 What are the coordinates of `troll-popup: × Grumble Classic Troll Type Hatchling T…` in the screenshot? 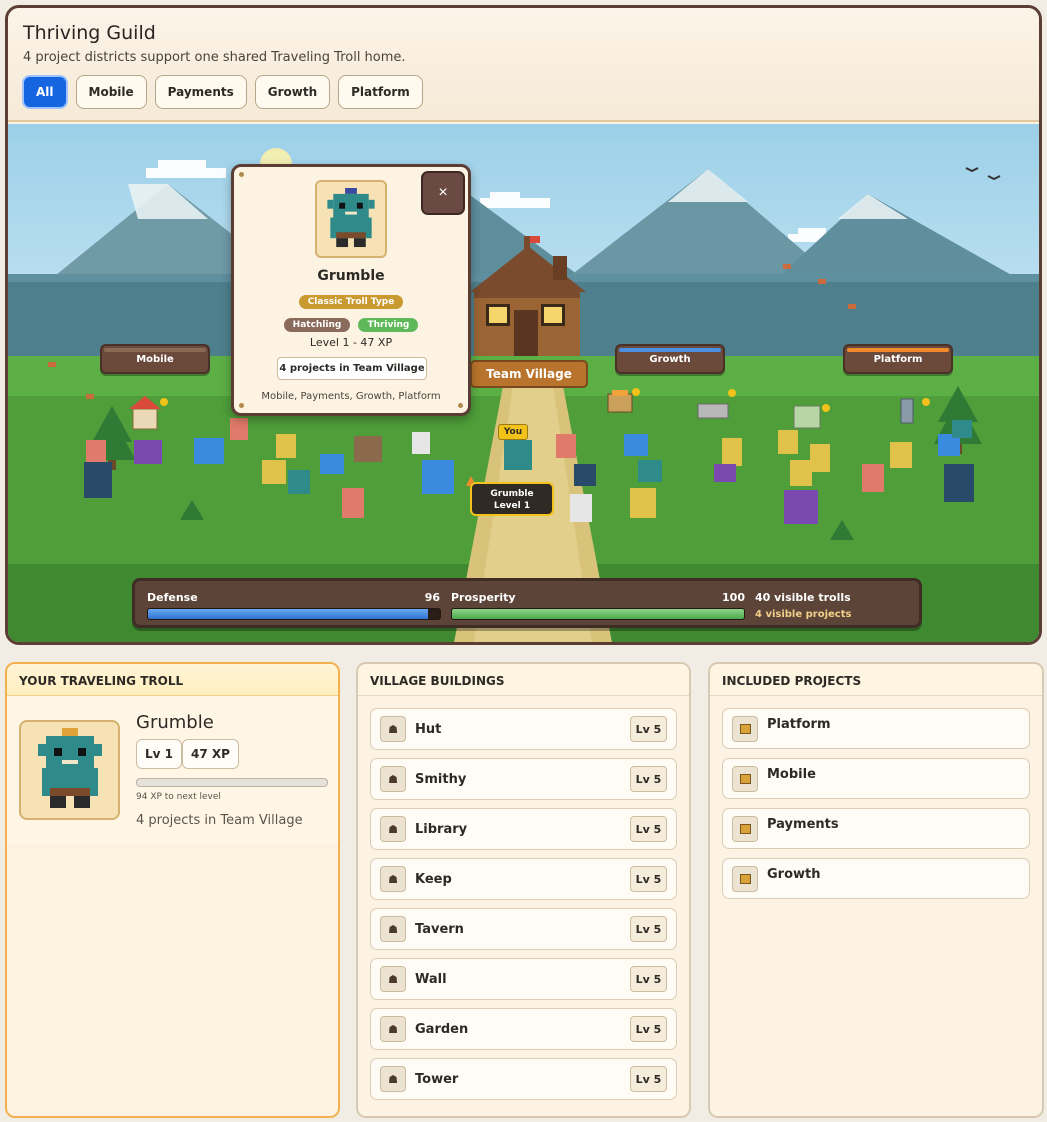 It's located at (351, 290).